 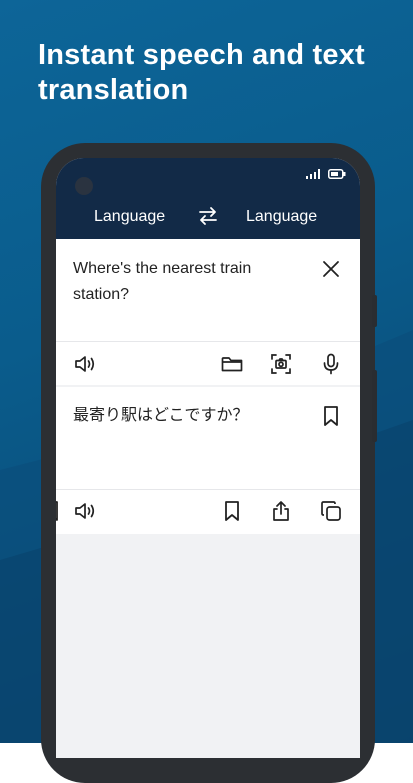 I want to click on target-language-button: Language, so click(x=281, y=217).